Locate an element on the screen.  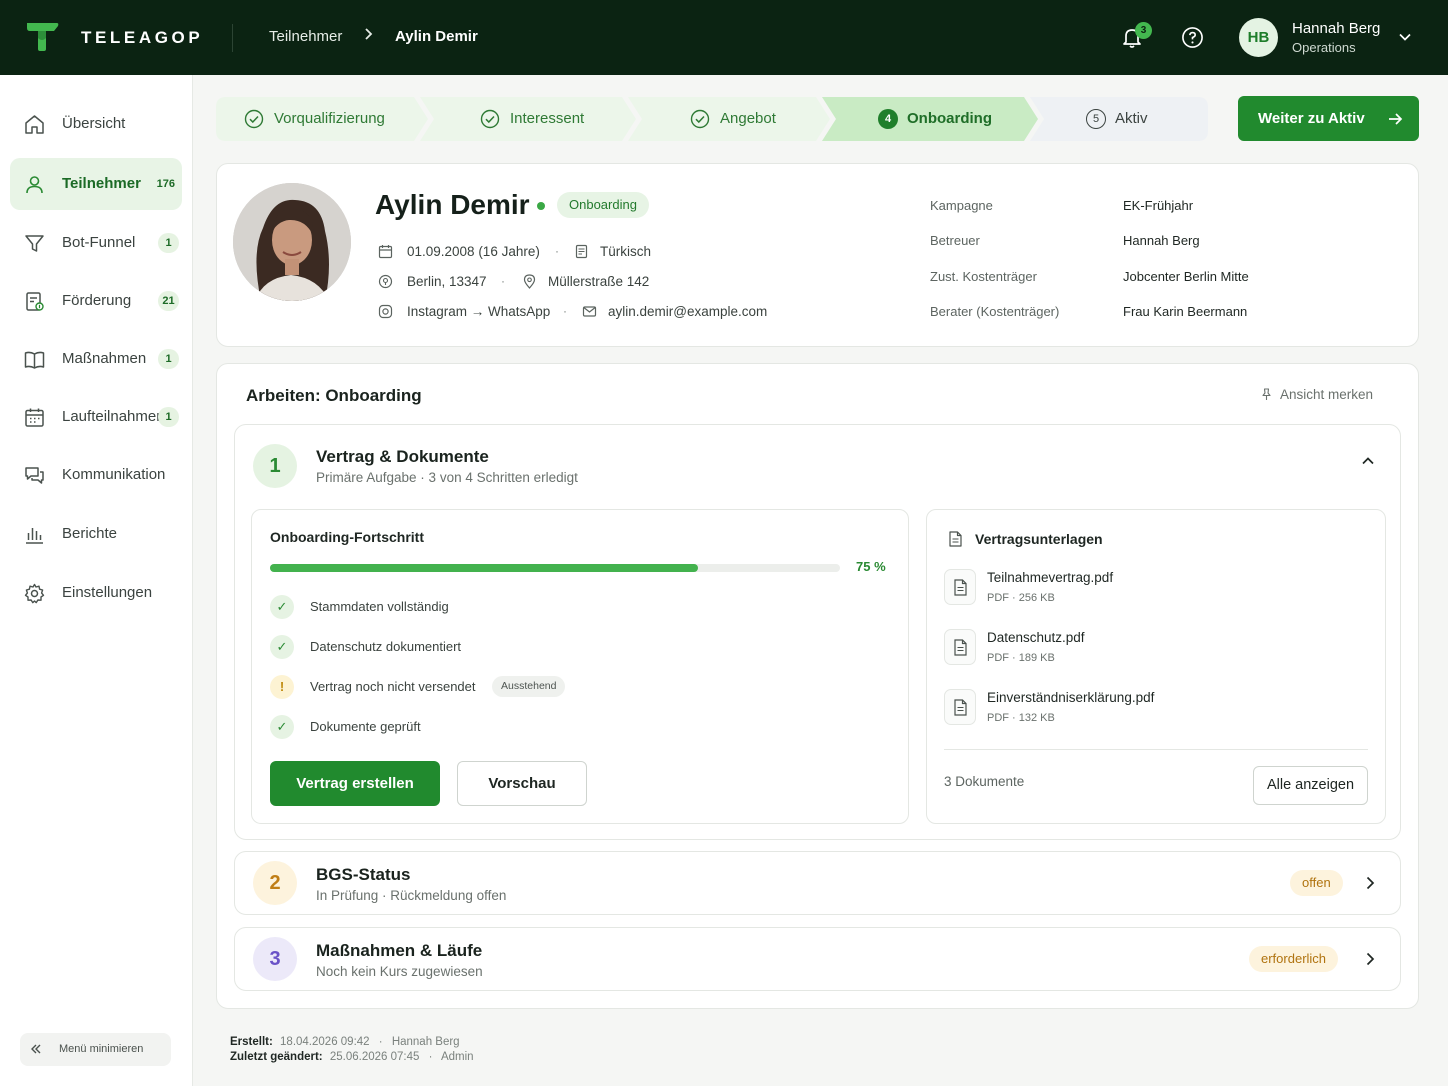
section-number-badge: 3 is located at coordinates (275, 959).